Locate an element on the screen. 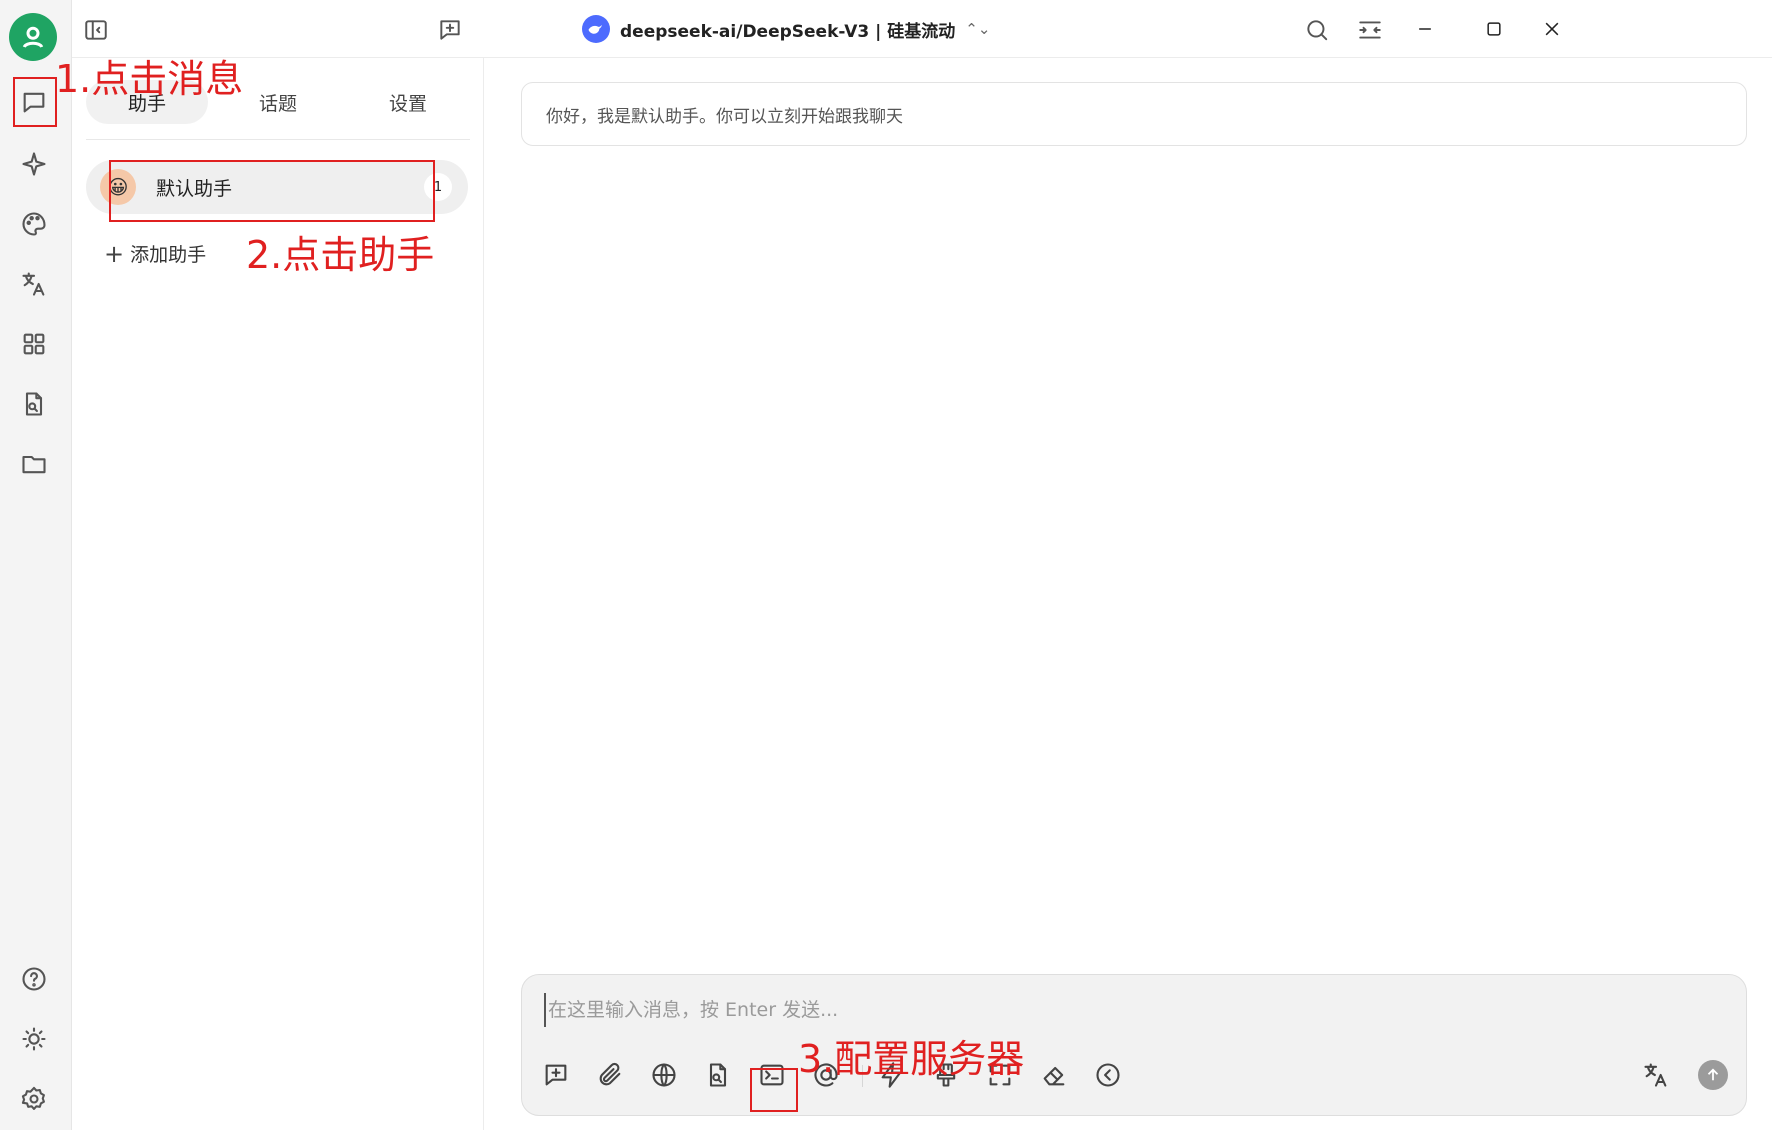  message-composer is located at coordinates (1134, 1045).